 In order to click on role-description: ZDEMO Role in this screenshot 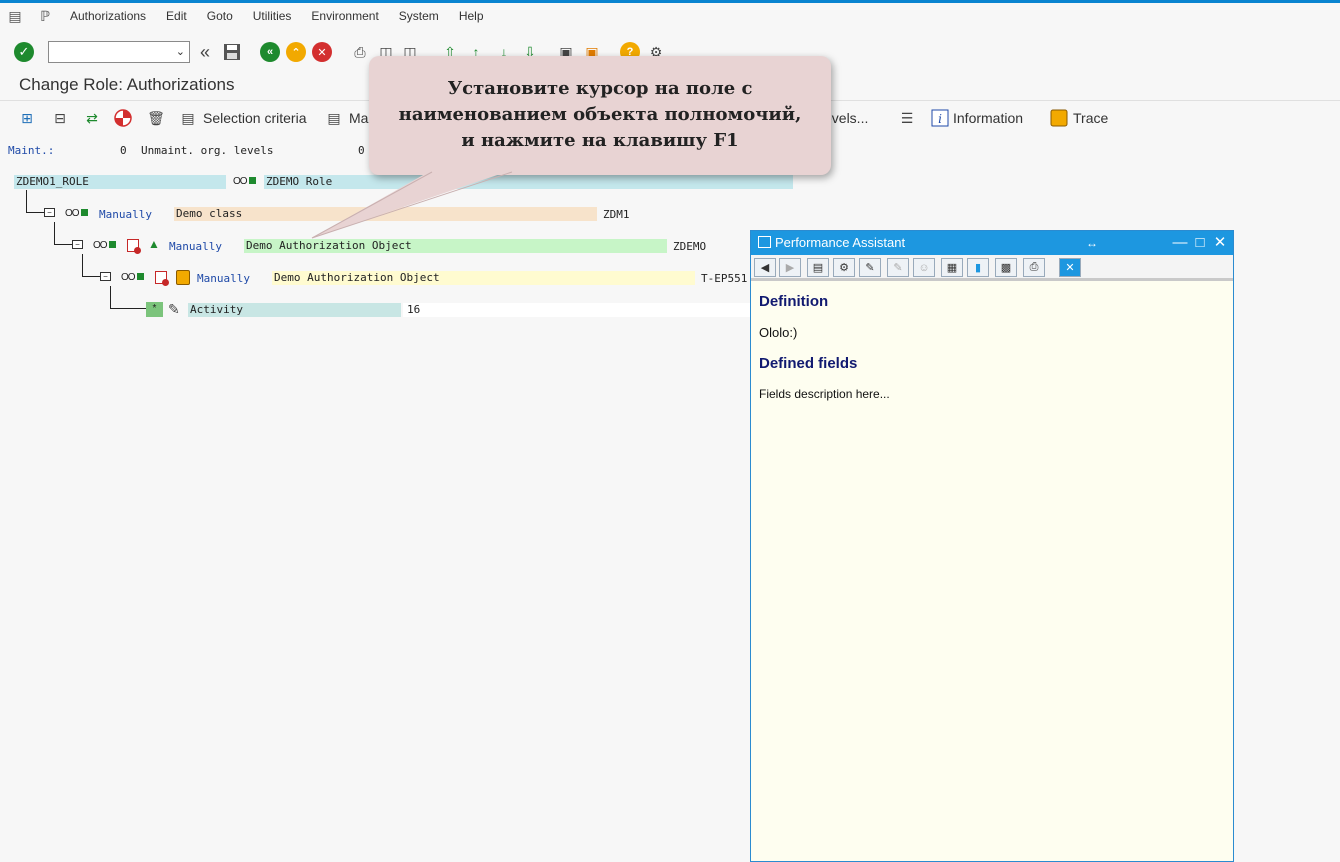, I will do `click(528, 182)`.